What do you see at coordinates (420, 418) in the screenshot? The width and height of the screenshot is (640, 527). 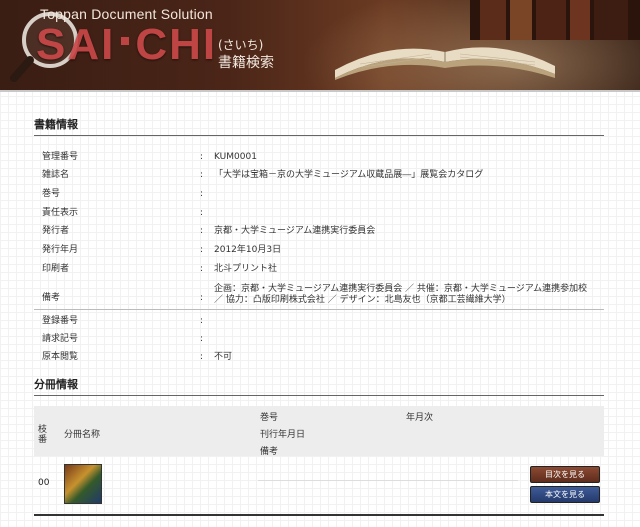 I see `header-year-month: 年月次` at bounding box center [420, 418].